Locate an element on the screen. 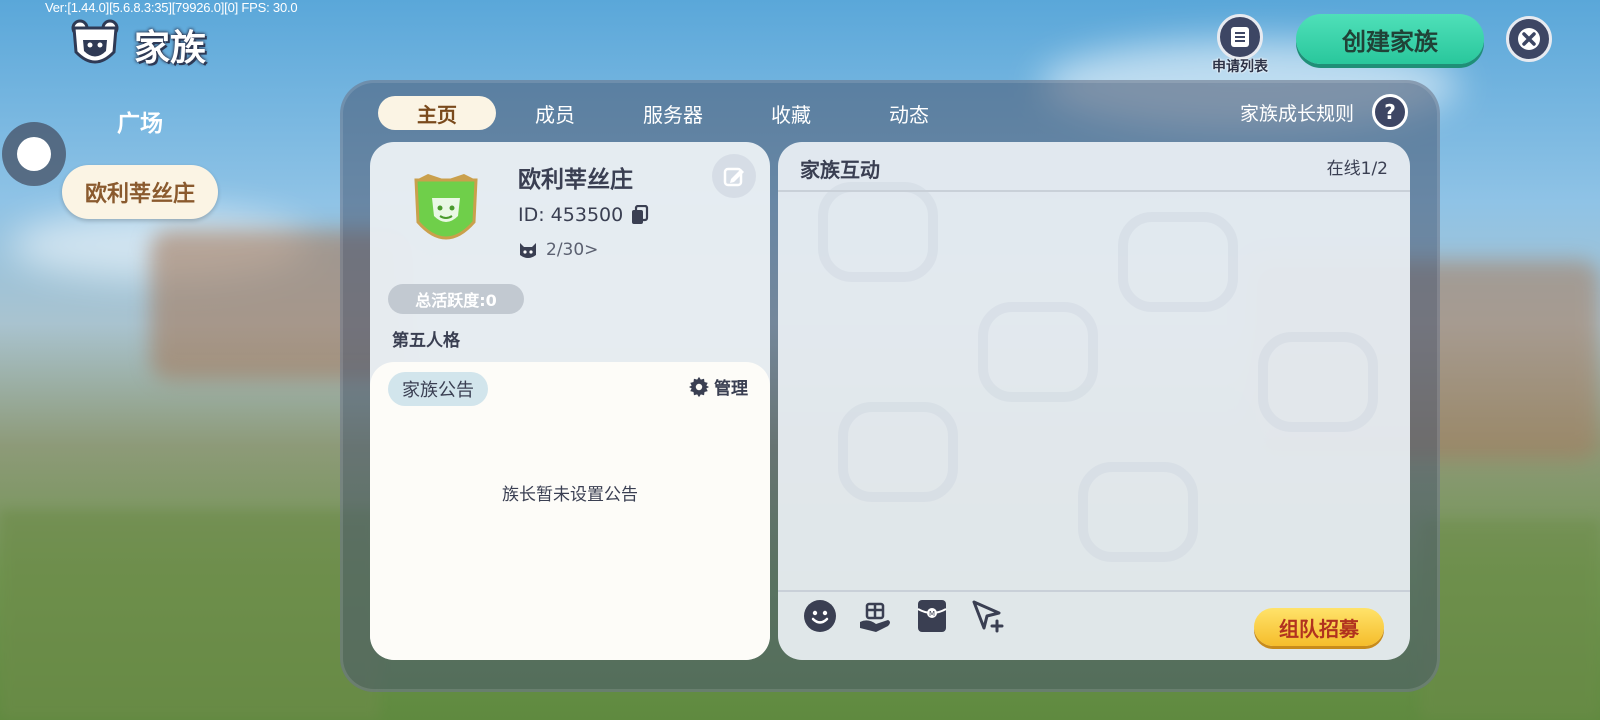 The image size is (1600, 720). help-icon: ? is located at coordinates (1390, 112).